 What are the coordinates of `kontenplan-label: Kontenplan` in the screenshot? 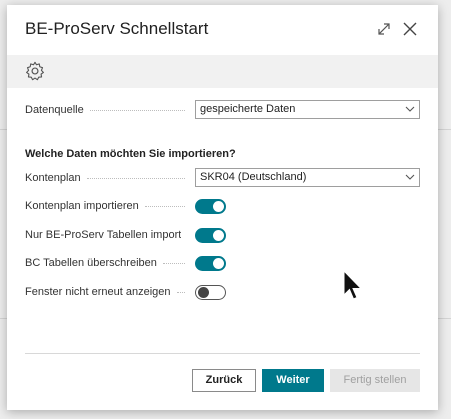 It's located at (105, 178).